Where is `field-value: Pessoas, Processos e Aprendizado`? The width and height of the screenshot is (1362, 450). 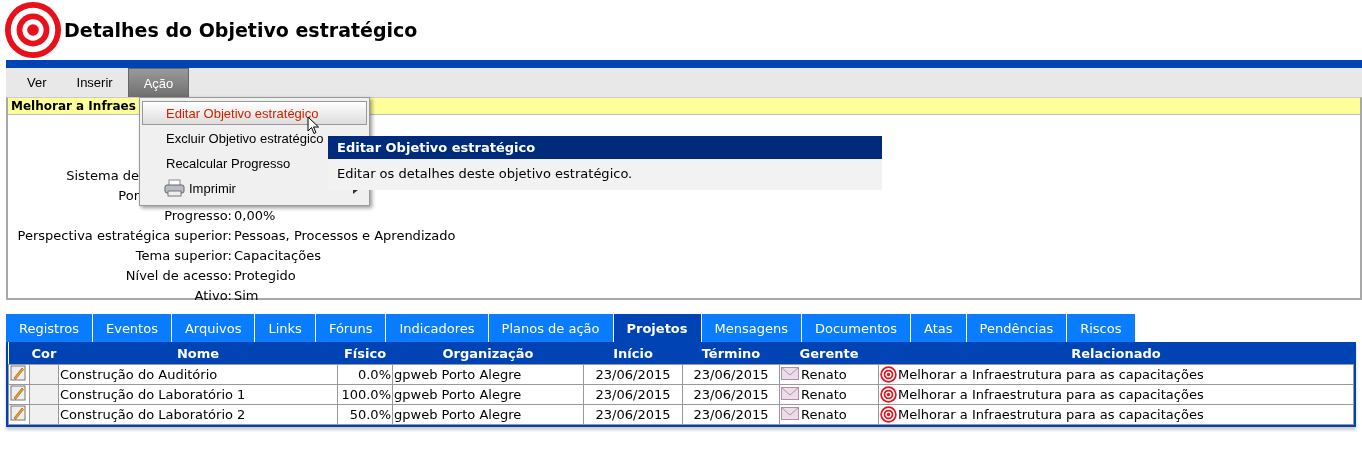 field-value: Pessoas, Processos e Aprendizado is located at coordinates (345, 235).